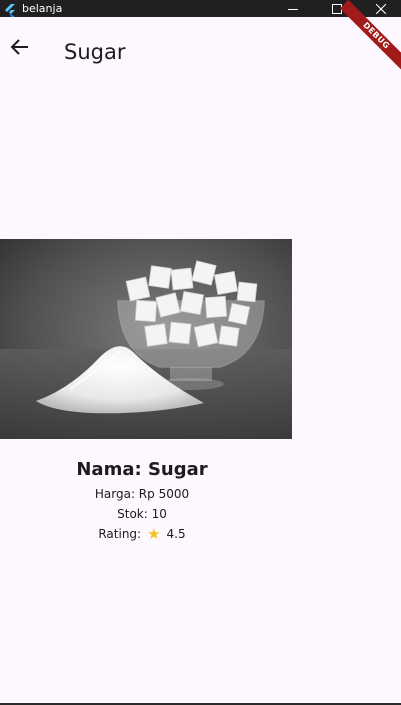 The image size is (401, 705). I want to click on product-price: Harga: Rp 5000, so click(142, 494).